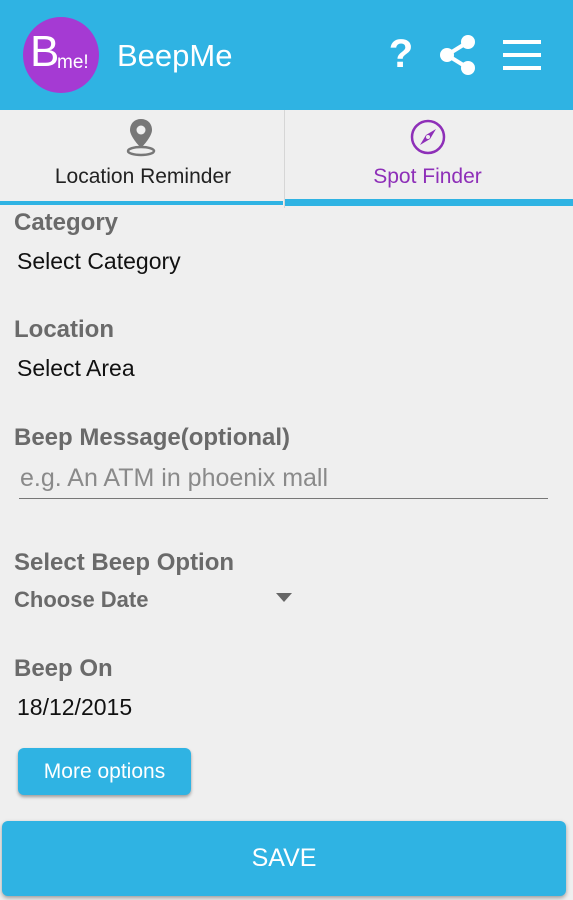  What do you see at coordinates (283, 479) in the screenshot?
I see `beep-message-input` at bounding box center [283, 479].